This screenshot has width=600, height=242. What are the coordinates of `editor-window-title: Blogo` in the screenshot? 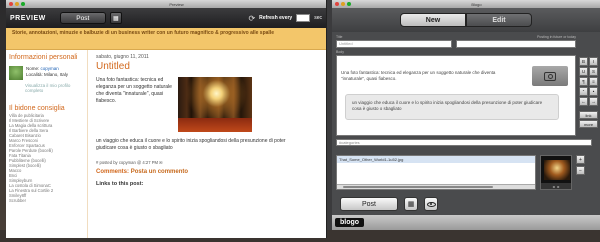 It's located at (476, 4).